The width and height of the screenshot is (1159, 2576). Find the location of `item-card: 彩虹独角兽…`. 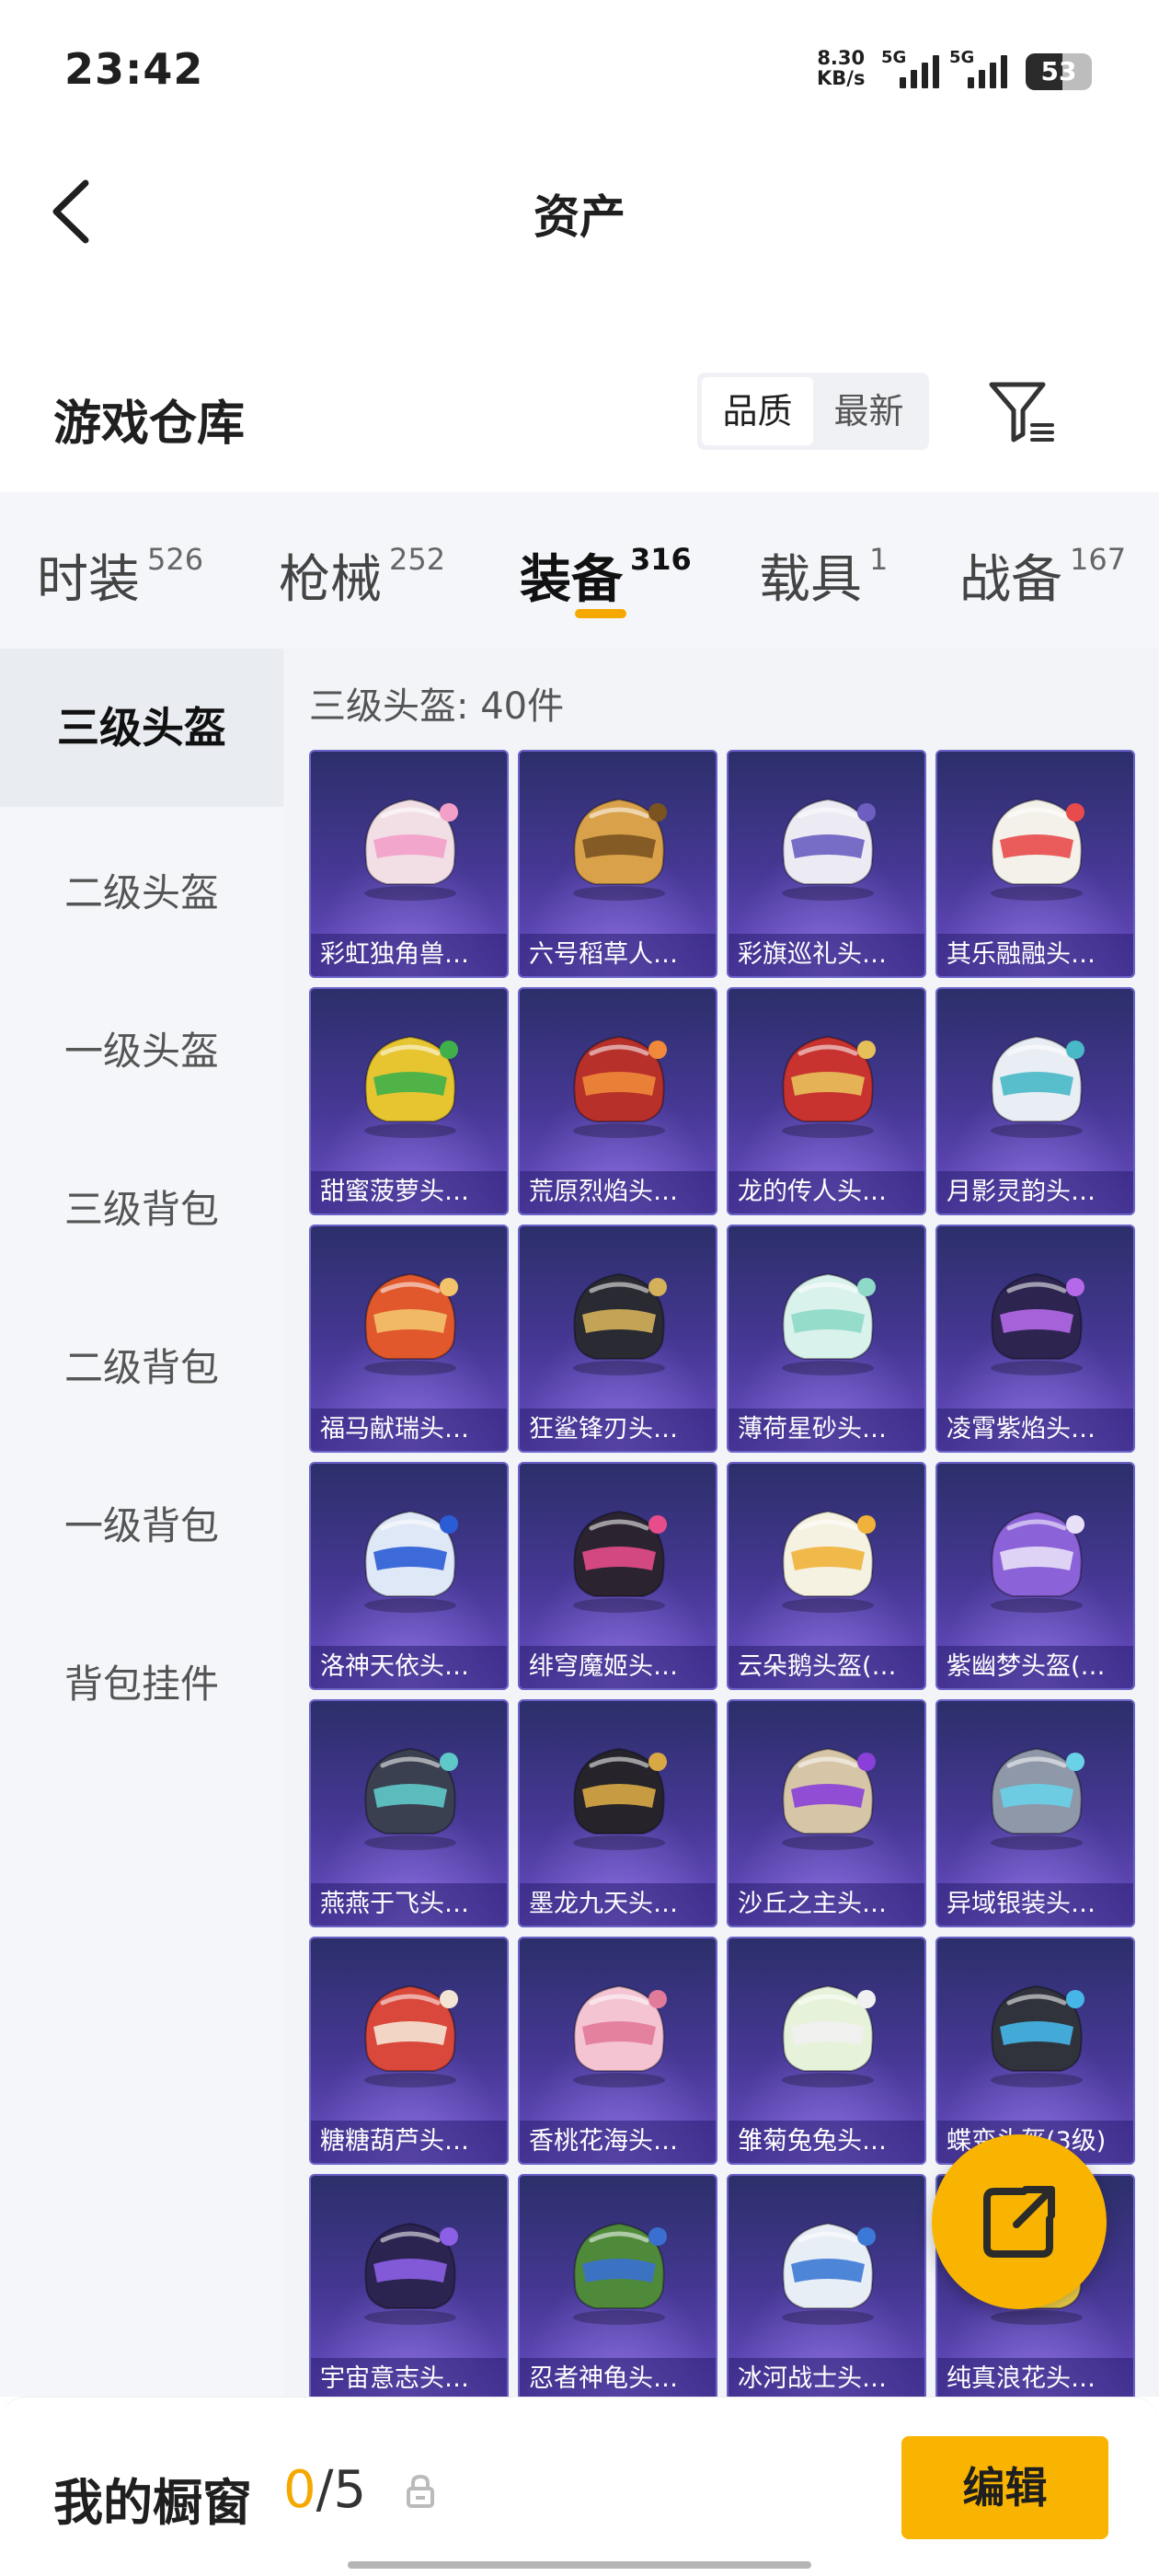

item-card: 彩虹独角兽… is located at coordinates (409, 864).